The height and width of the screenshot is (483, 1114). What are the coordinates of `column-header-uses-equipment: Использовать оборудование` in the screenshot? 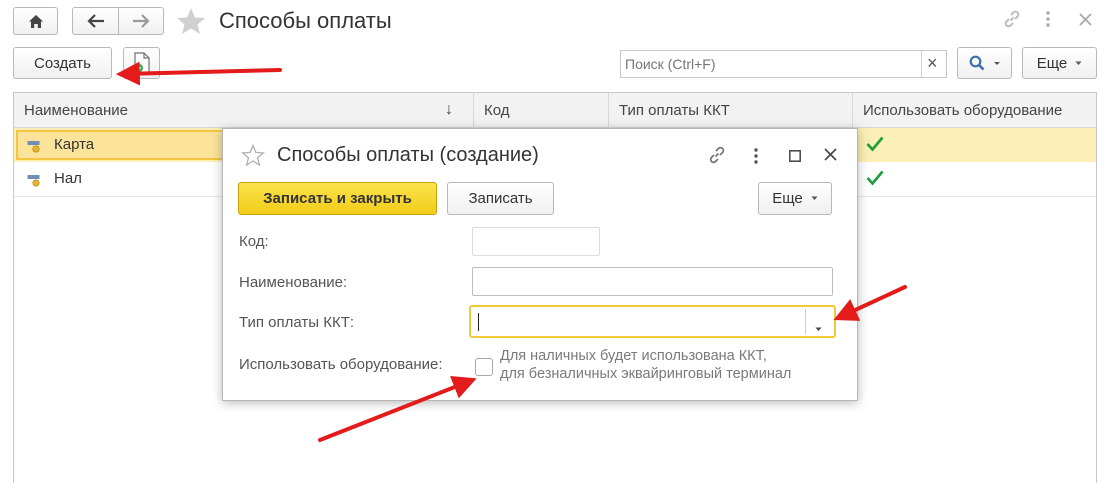 It's located at (975, 110).